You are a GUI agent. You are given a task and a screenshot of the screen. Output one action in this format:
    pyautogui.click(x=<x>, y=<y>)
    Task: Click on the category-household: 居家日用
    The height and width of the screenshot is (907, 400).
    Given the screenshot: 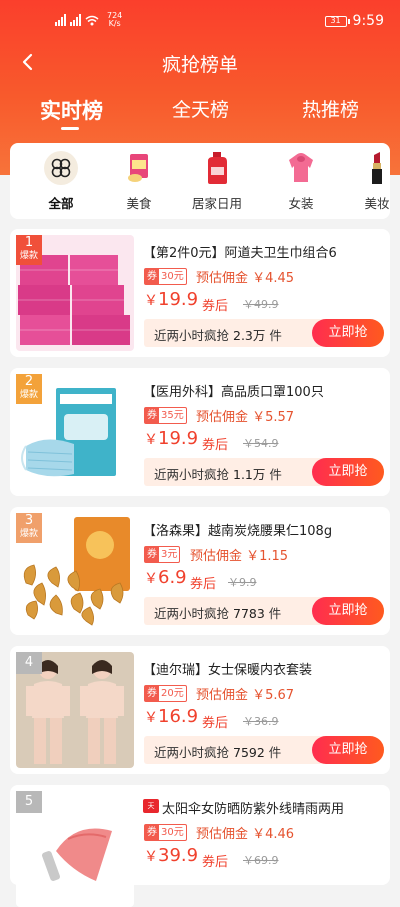 What is the action you would take?
    pyautogui.click(x=217, y=181)
    